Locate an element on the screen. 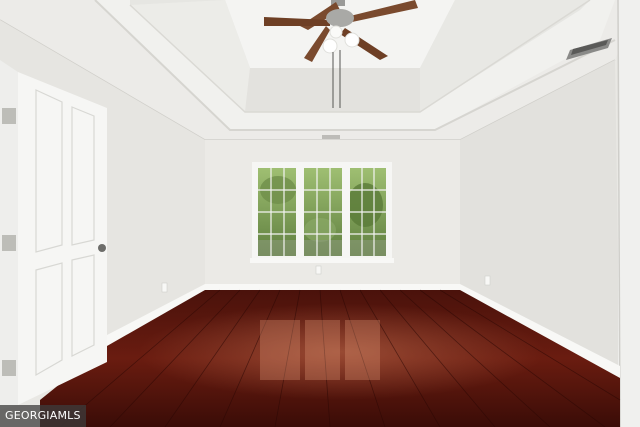  window is located at coordinates (322, 212).